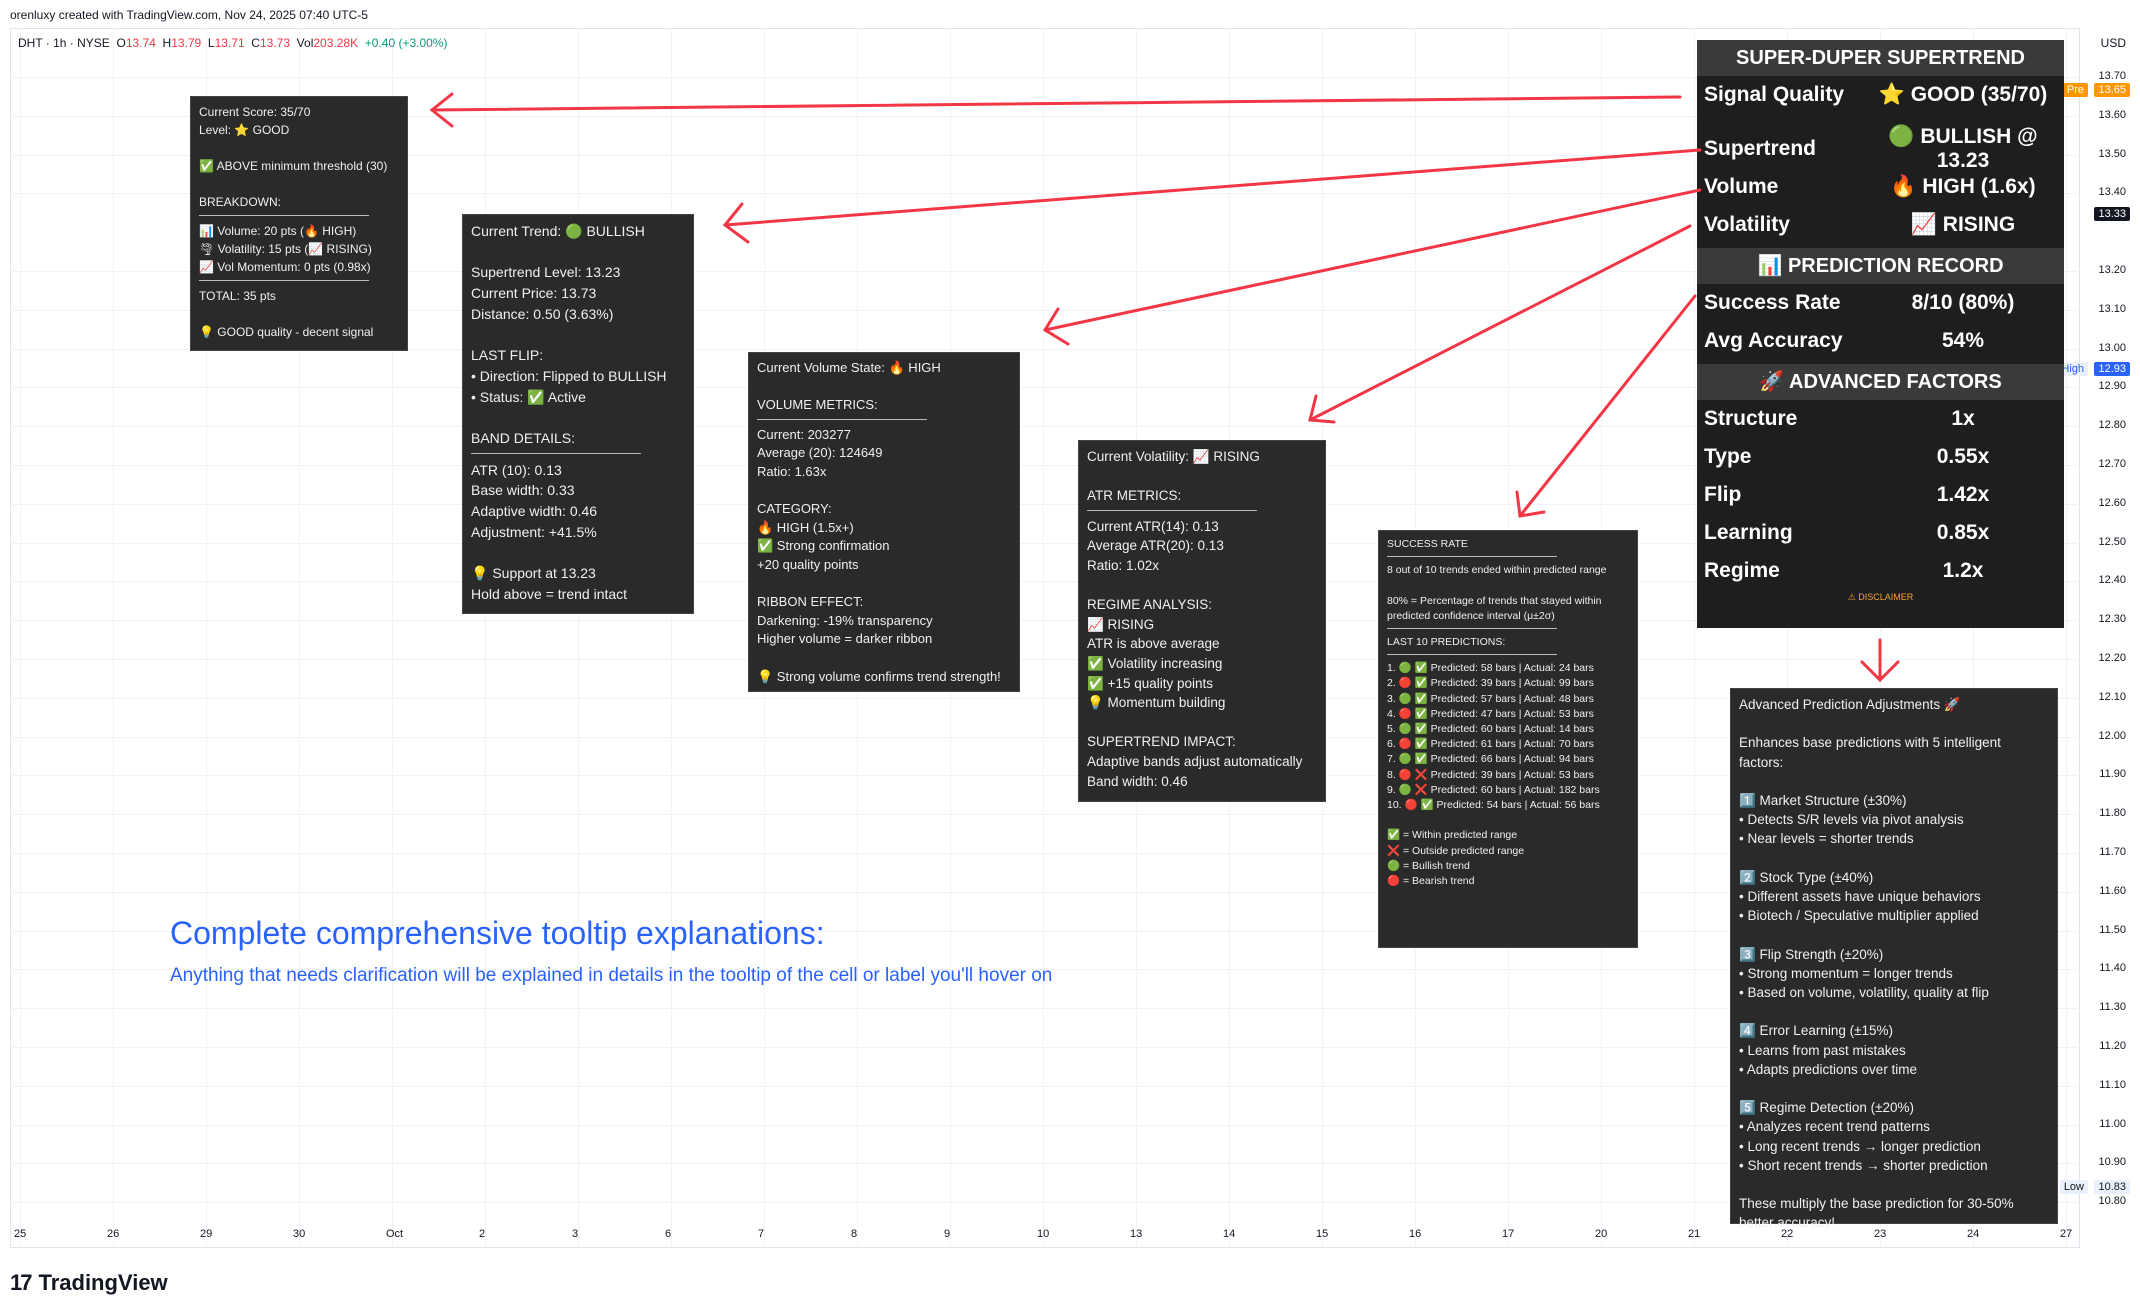 This screenshot has height=1307, width=2140. What do you see at coordinates (1880, 58) in the screenshot?
I see `panel-title: SUPER-DUPER SUPERTREND` at bounding box center [1880, 58].